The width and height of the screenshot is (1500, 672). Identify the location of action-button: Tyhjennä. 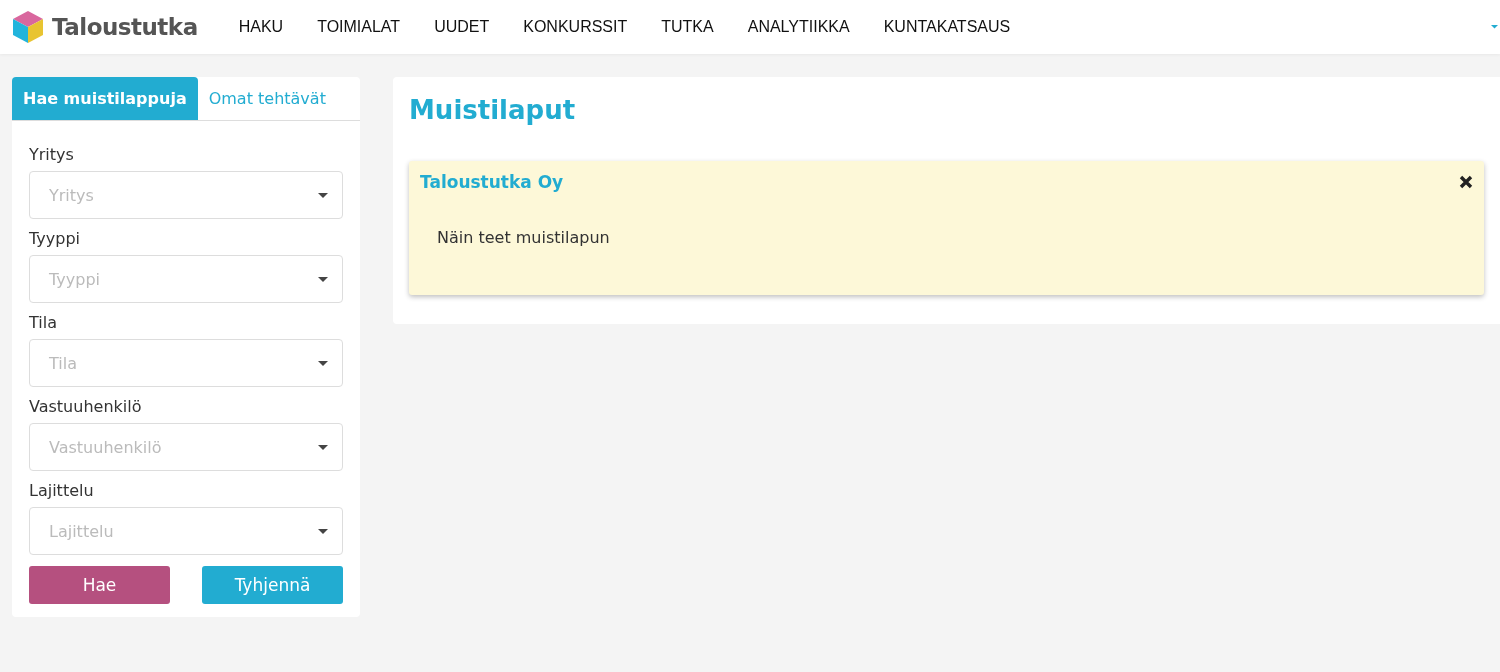
(272, 585).